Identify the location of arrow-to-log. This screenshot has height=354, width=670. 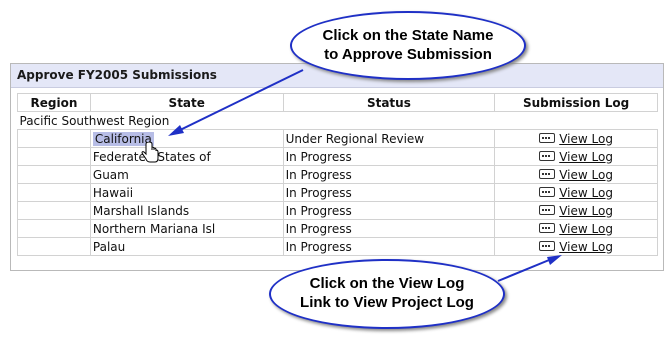
(526, 269).